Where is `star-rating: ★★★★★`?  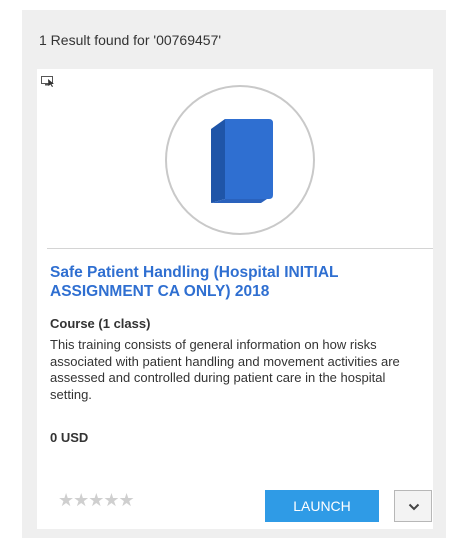 star-rating: ★★★★★ is located at coordinates (96, 500).